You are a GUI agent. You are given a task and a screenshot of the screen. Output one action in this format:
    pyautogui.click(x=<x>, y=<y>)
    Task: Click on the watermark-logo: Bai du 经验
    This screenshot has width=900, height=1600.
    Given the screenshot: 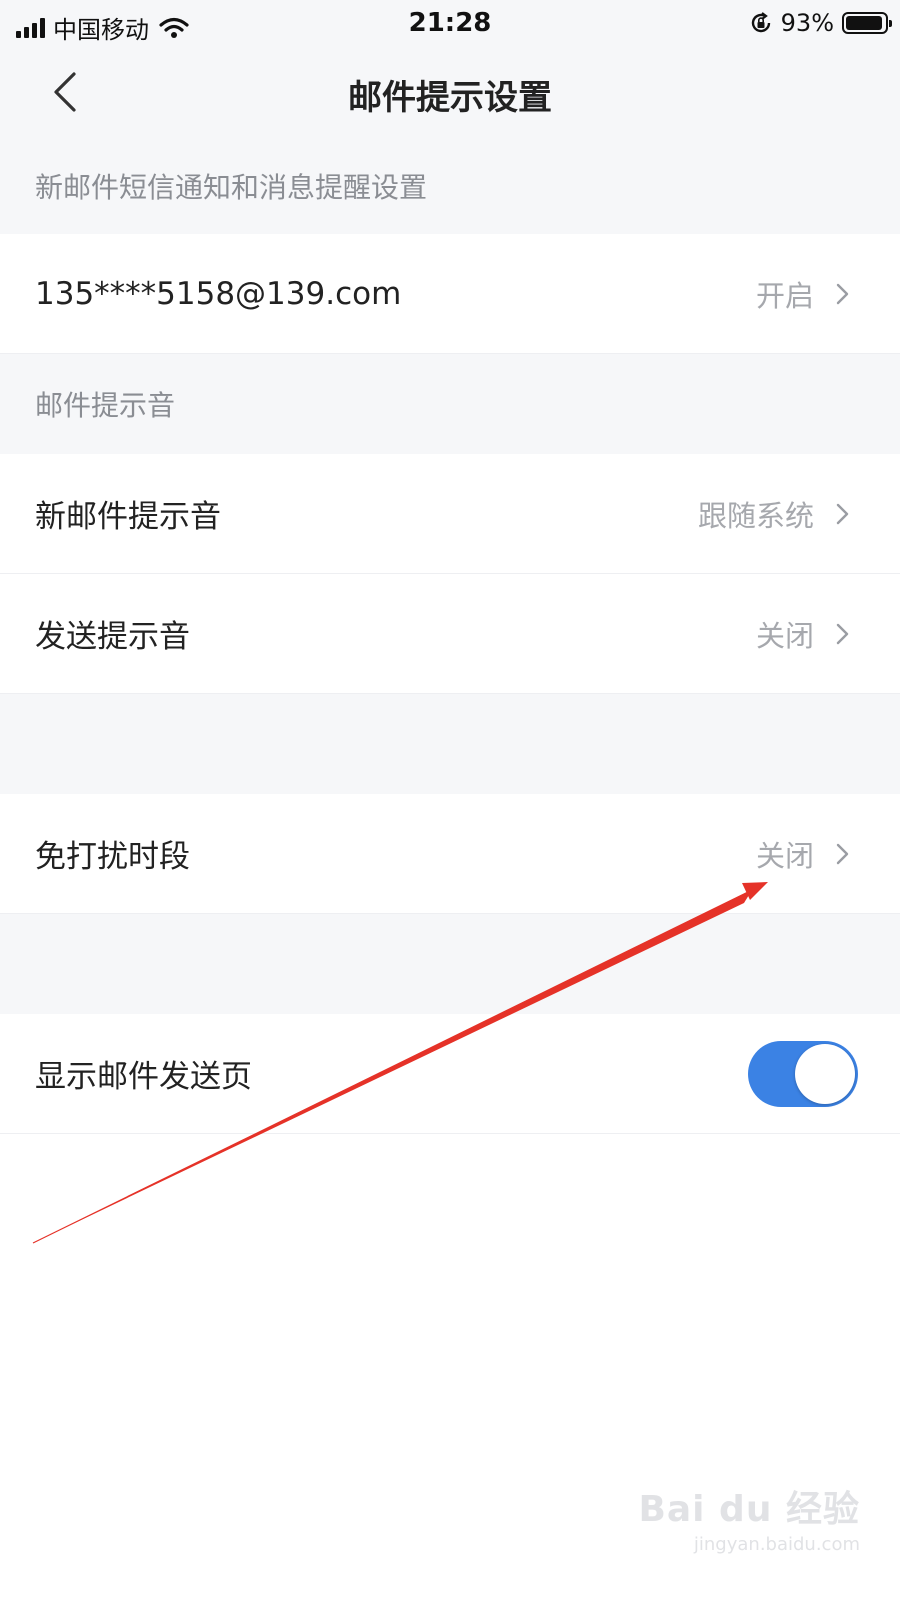 What is the action you would take?
    pyautogui.click(x=749, y=1509)
    